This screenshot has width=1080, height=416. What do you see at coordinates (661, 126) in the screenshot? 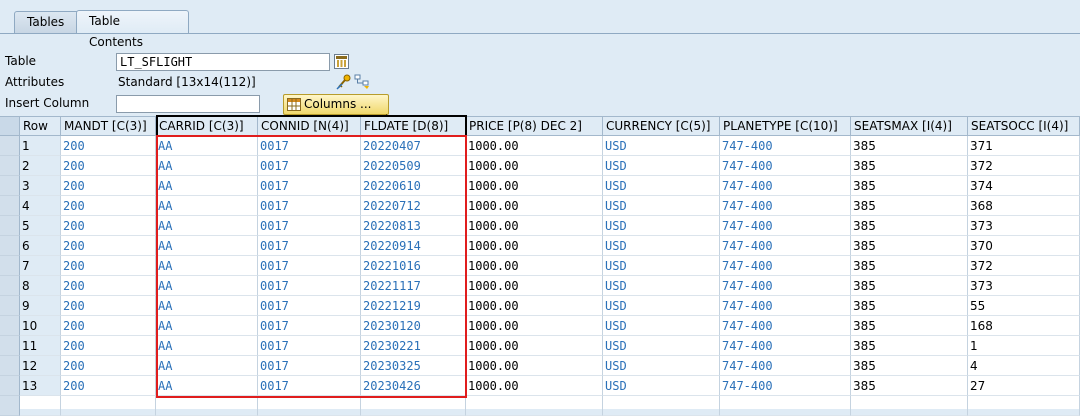
I see `column-header-currency: CURRENCY [C(5)]` at bounding box center [661, 126].